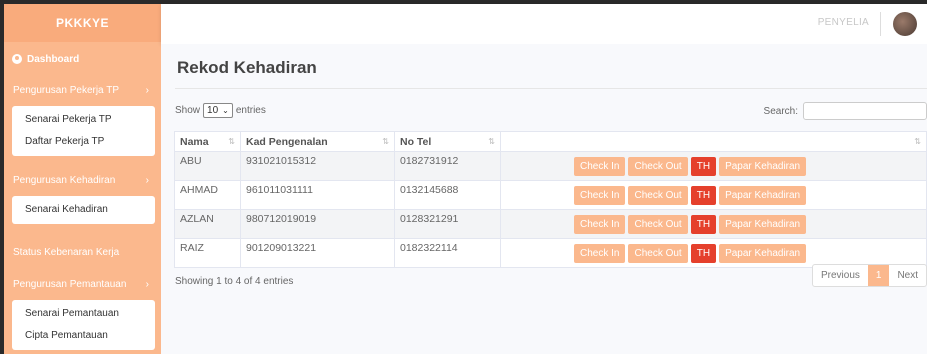  Describe the element at coordinates (416, 141) in the screenshot. I see `column-header-label: No Tel` at that location.